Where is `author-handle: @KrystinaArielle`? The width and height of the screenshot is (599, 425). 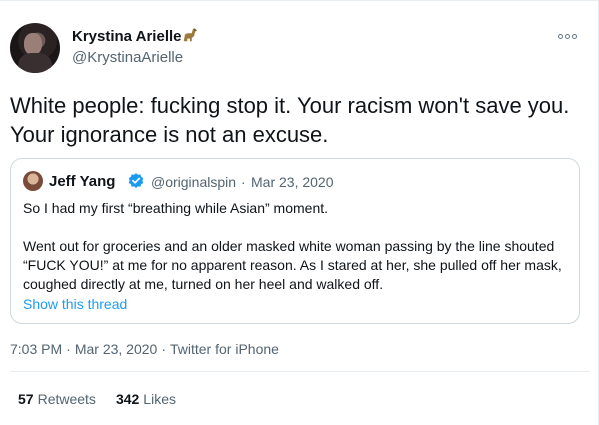
author-handle: @KrystinaArielle is located at coordinates (127, 57).